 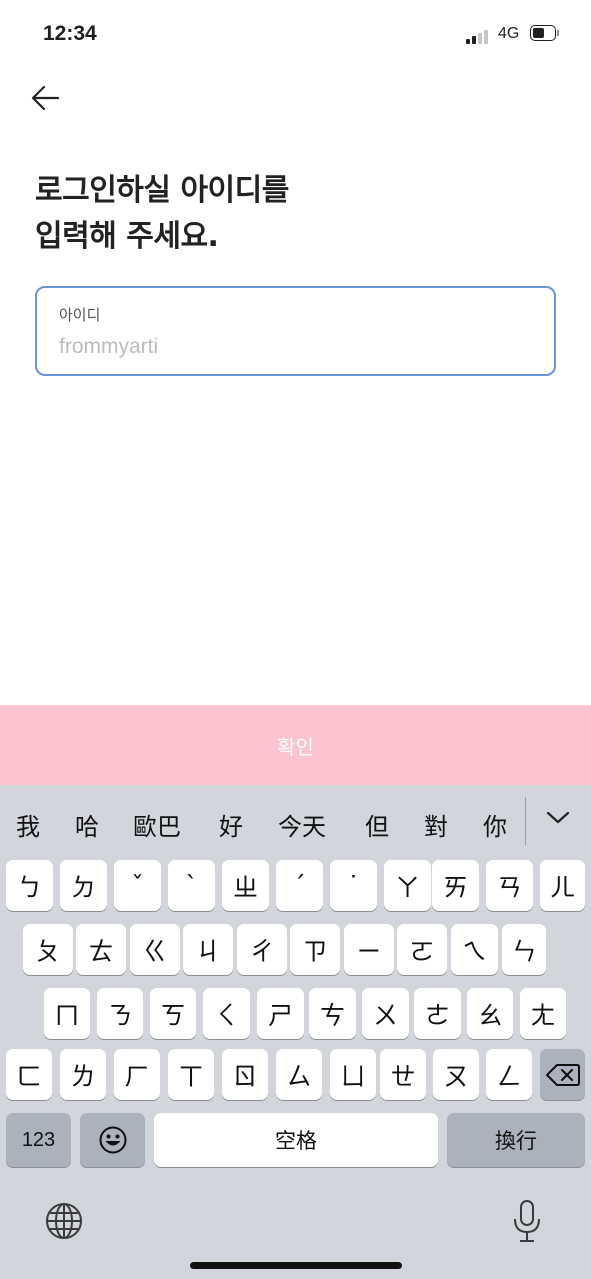 I want to click on key-row1: ㄉ, so click(x=83, y=885).